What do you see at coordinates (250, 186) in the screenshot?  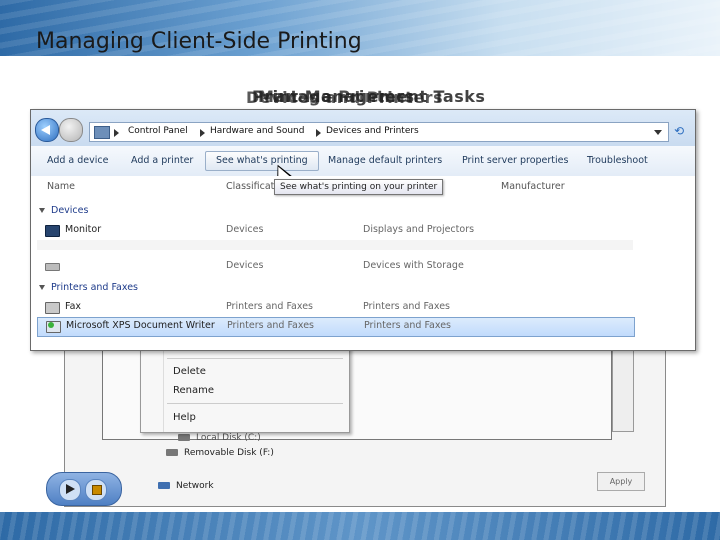 I see `column-classification: Classificat` at bounding box center [250, 186].